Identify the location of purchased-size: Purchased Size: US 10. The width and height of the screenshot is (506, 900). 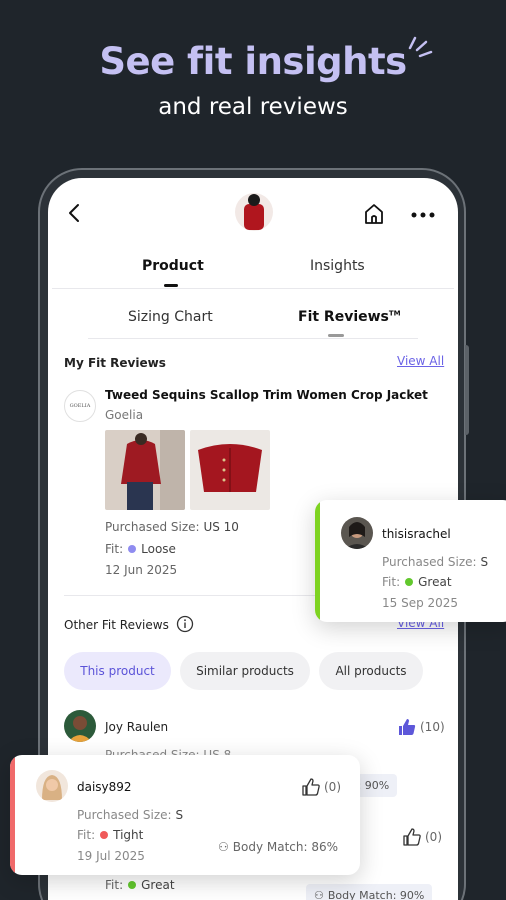
(172, 527).